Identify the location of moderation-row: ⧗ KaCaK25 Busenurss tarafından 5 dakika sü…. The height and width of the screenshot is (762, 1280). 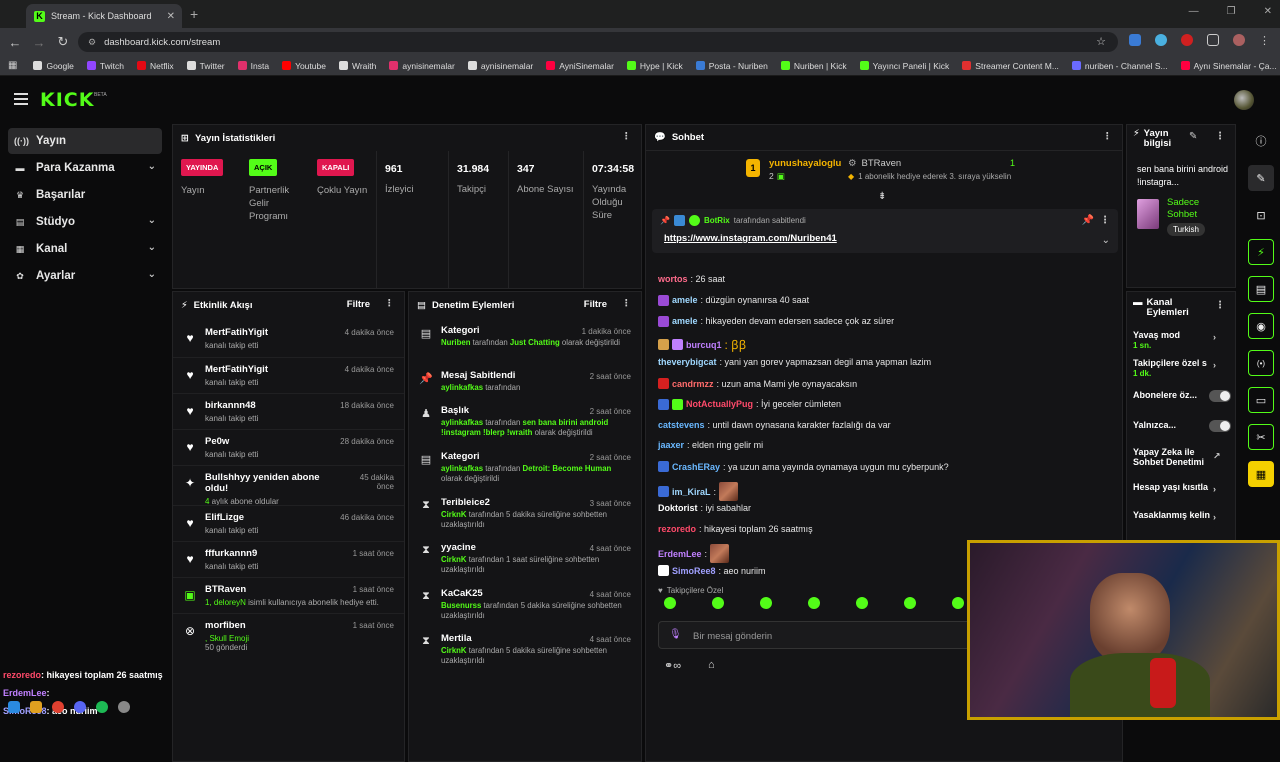
(525, 602).